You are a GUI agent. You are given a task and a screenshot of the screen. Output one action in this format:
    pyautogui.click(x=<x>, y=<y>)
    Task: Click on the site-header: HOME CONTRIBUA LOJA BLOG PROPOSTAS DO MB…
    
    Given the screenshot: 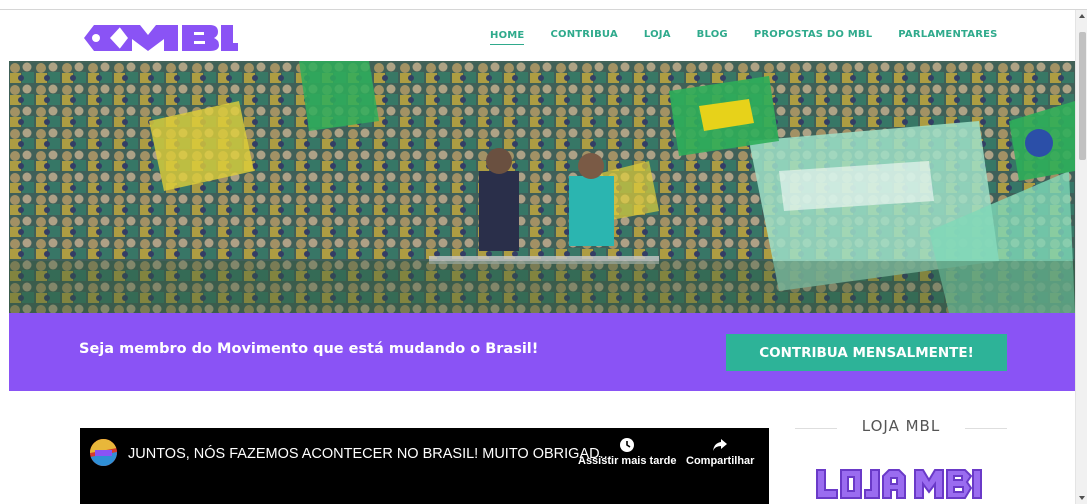 What is the action you would take?
    pyautogui.click(x=537, y=35)
    